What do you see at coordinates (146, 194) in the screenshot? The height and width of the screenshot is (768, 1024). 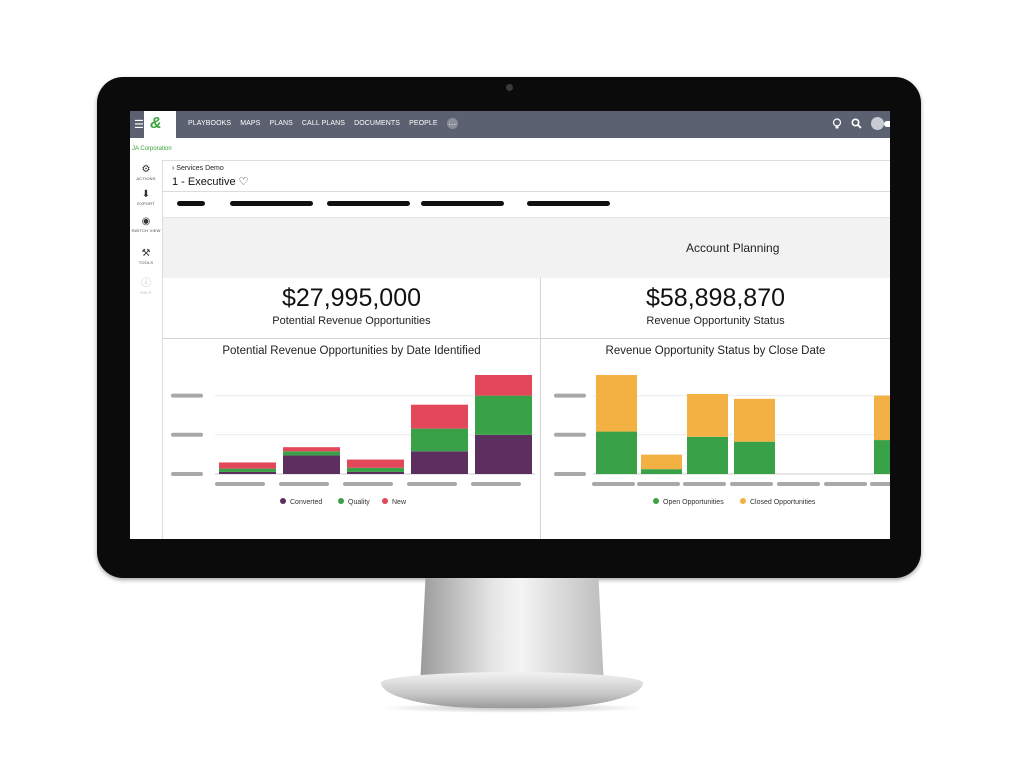 I see `download-icon: ⬇` at bounding box center [146, 194].